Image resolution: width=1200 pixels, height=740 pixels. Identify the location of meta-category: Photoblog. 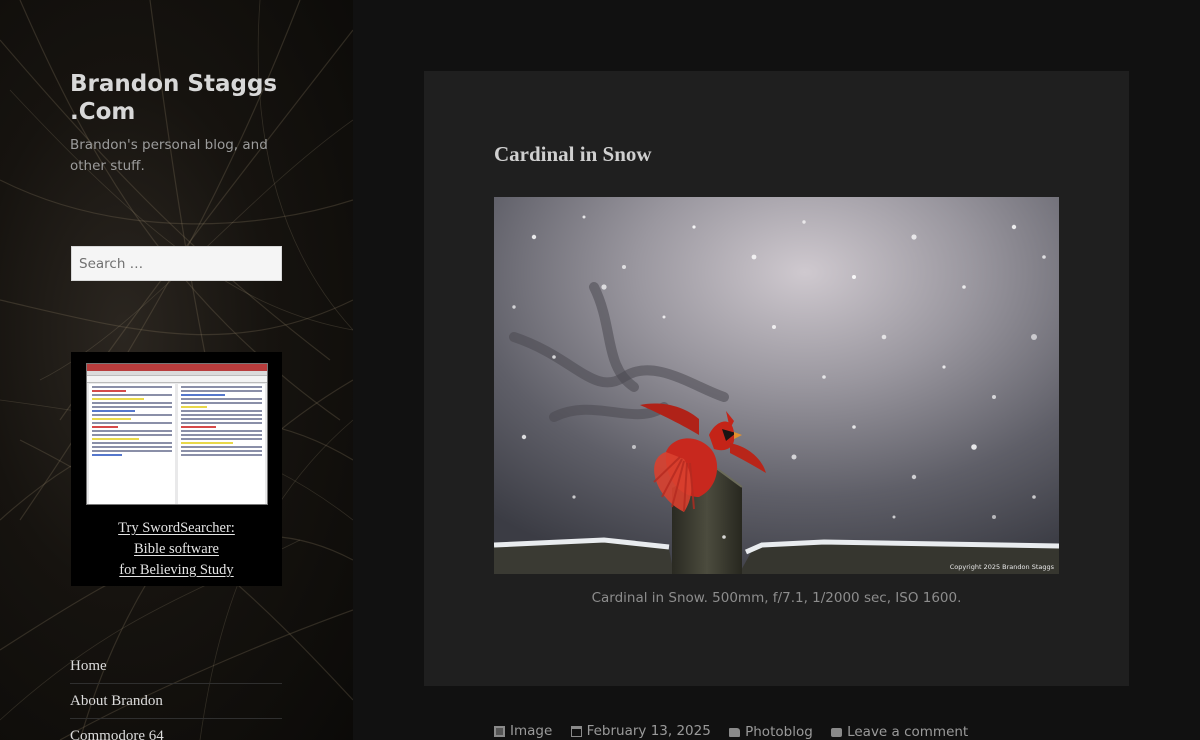
(771, 732).